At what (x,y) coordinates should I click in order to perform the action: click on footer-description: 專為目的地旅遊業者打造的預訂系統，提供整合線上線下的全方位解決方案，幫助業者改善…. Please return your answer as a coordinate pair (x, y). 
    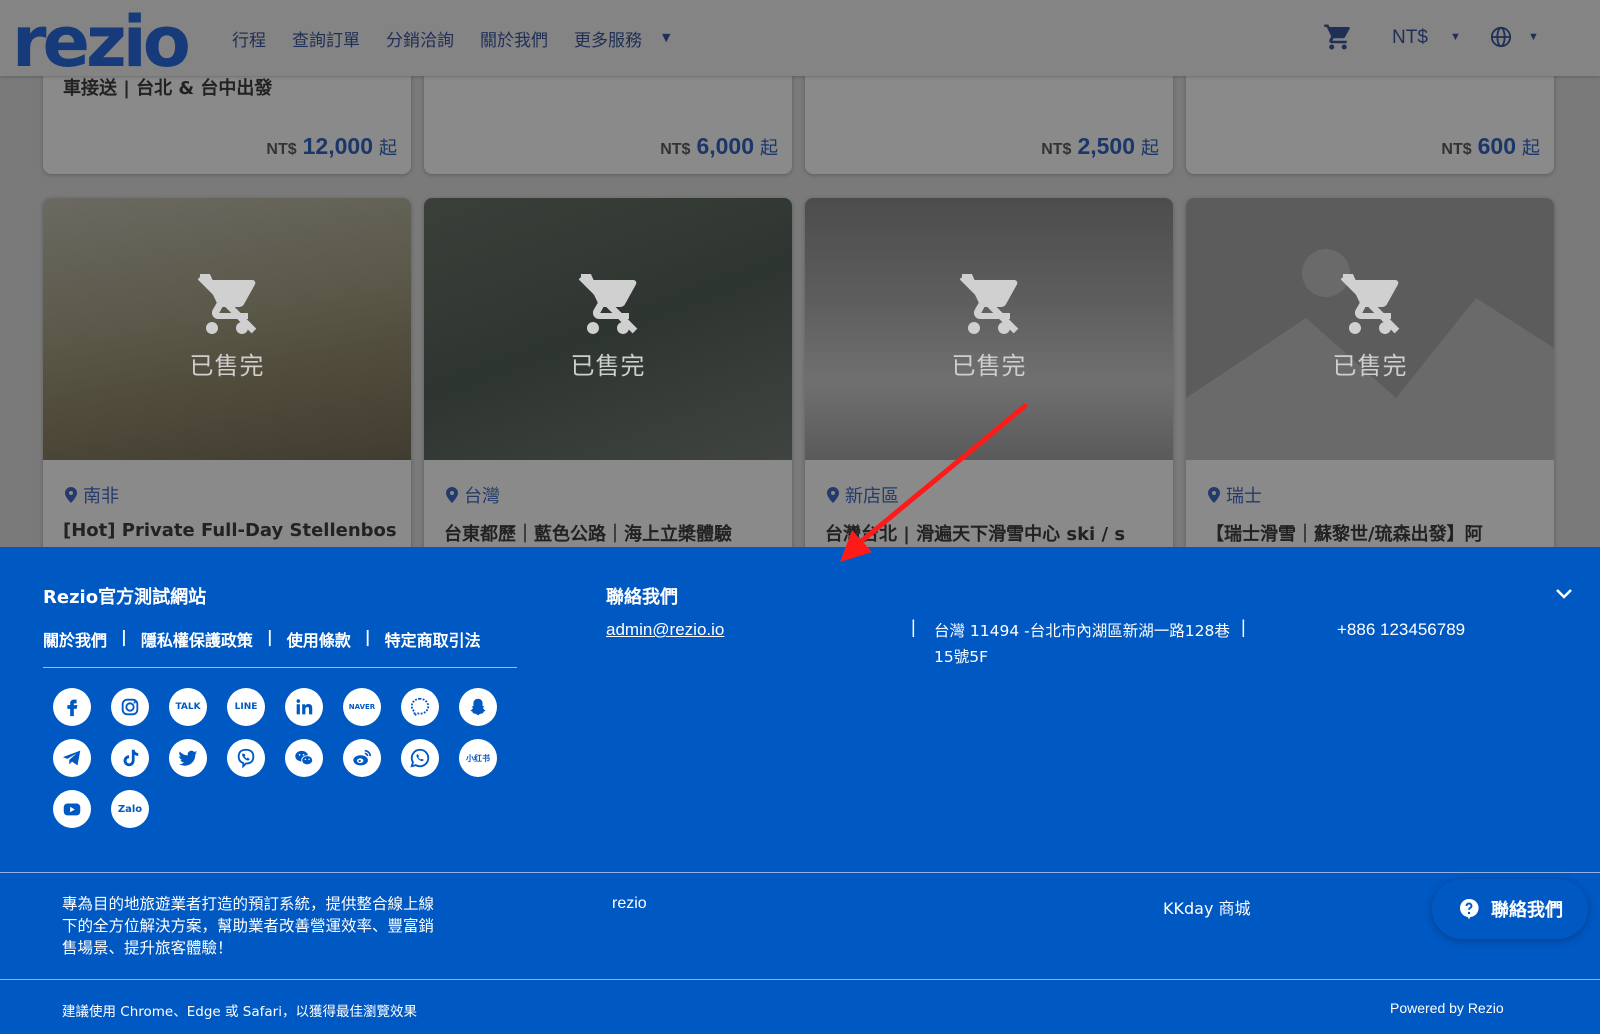
    Looking at the image, I should click on (248, 926).